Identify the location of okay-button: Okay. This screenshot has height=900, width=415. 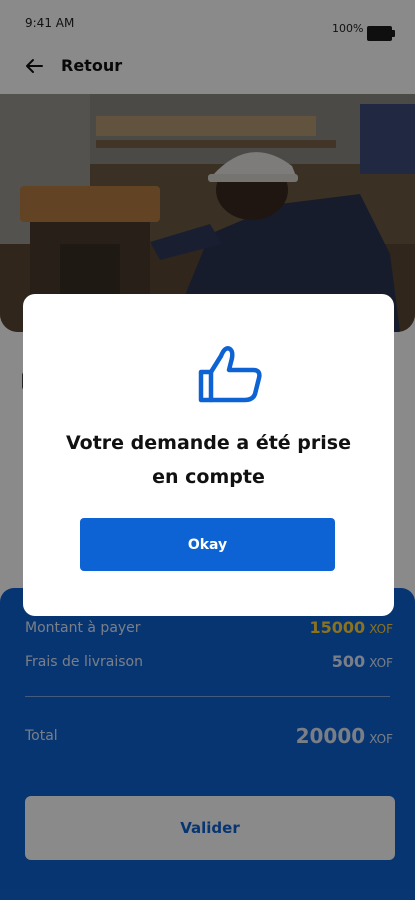
(207, 544).